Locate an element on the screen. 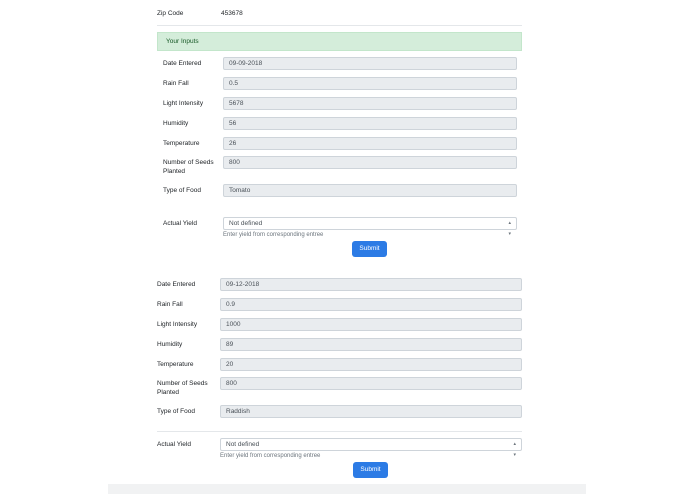 The image size is (695, 494). your-inputs-banner: Your Inputs is located at coordinates (339, 41).